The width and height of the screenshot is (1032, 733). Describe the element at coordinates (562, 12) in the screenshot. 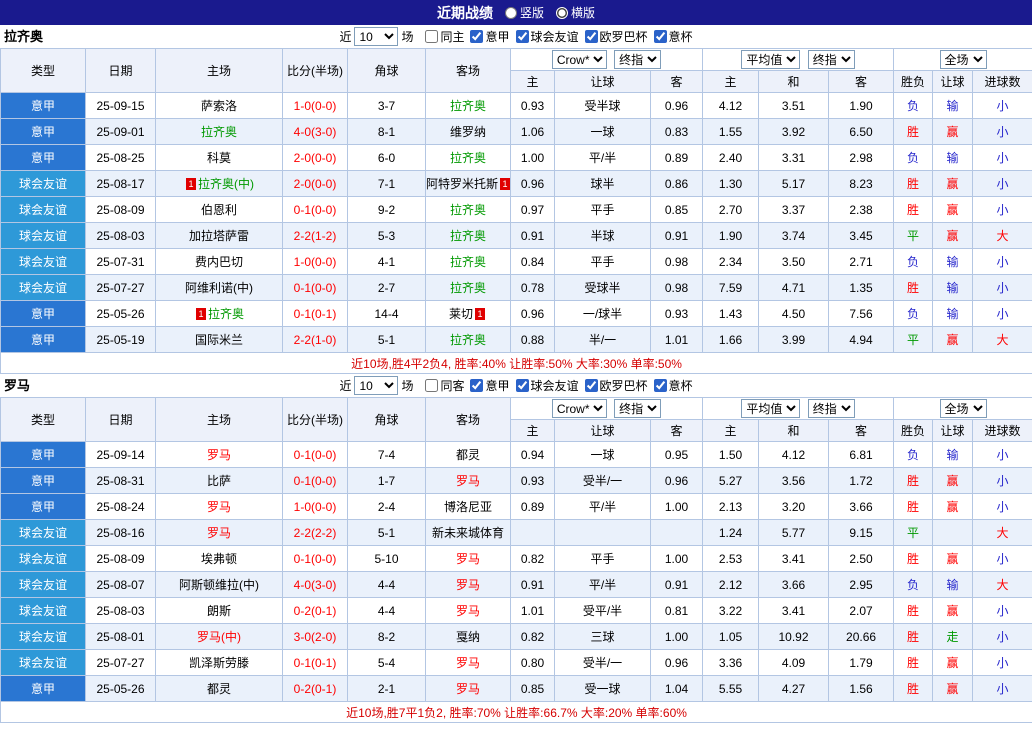

I see `horizontal-layout-radio` at that location.